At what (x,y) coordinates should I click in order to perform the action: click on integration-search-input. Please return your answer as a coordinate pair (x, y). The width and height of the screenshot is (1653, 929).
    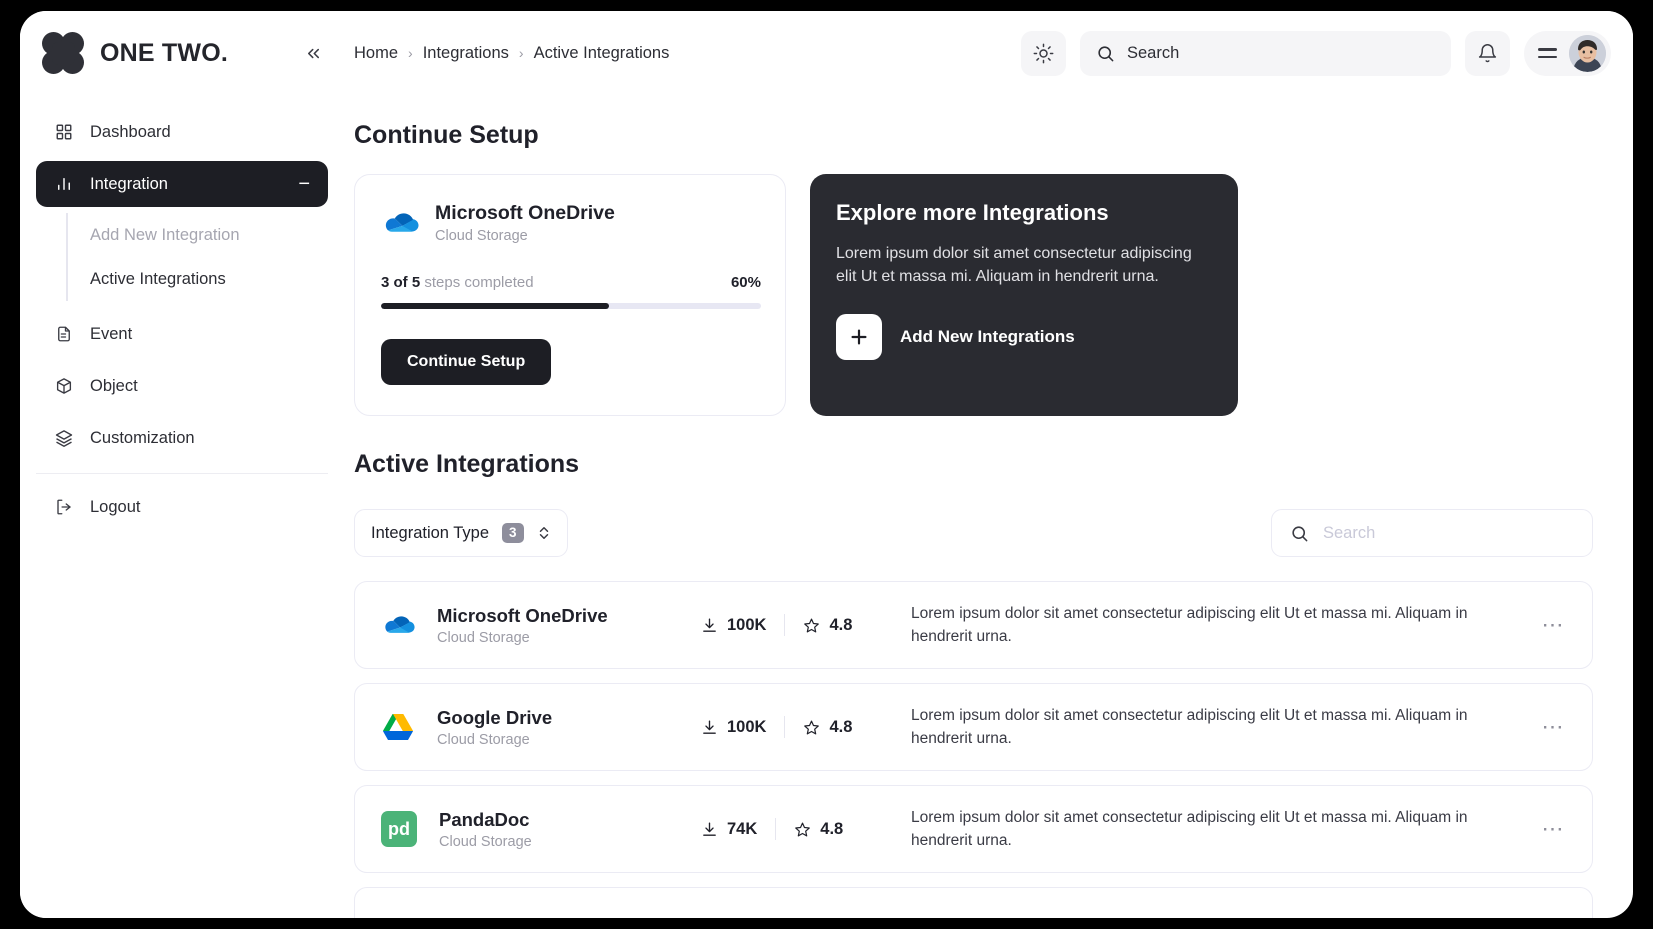
    Looking at the image, I should click on (1448, 533).